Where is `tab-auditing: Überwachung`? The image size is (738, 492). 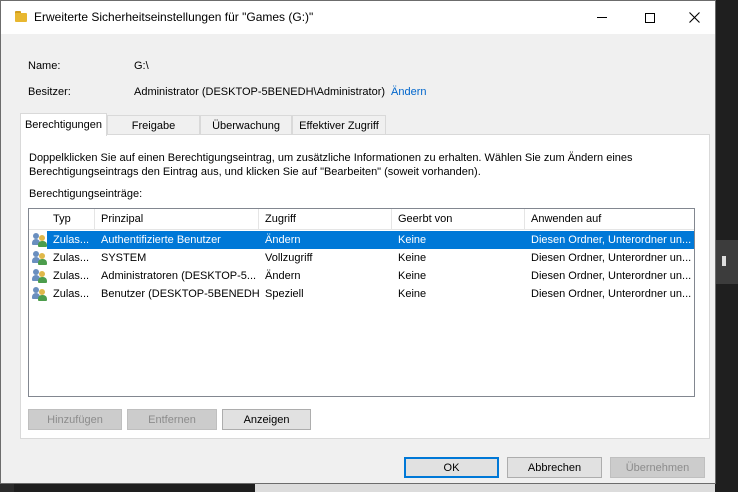
tab-auditing: Überwachung is located at coordinates (246, 125).